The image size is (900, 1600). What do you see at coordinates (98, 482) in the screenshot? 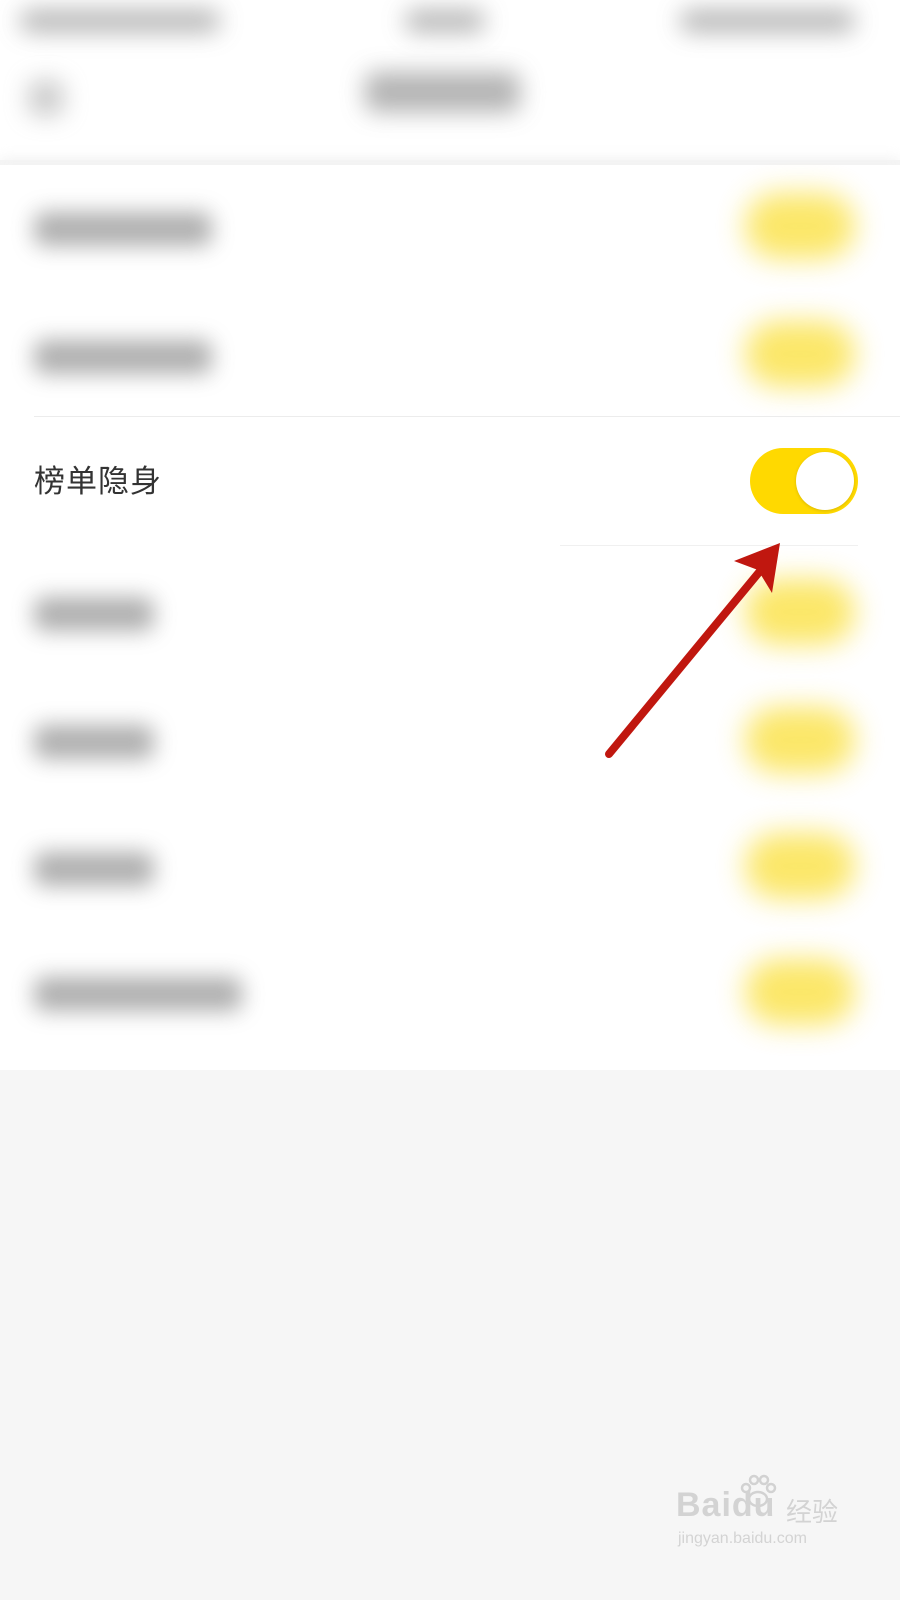
I see `leaderboard-invisible-label: 榜单隐身` at bounding box center [98, 482].